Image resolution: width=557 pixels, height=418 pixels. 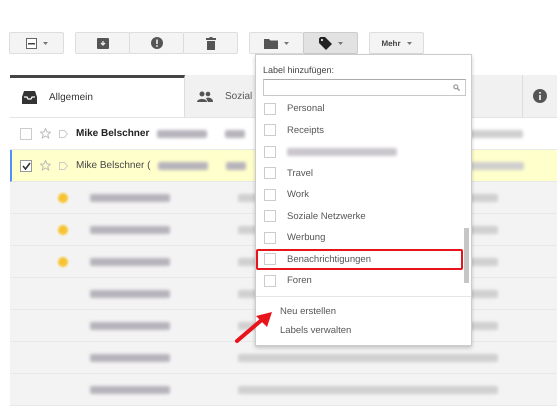 I want to click on sender-name: Mike Belschner, so click(x=113, y=133).